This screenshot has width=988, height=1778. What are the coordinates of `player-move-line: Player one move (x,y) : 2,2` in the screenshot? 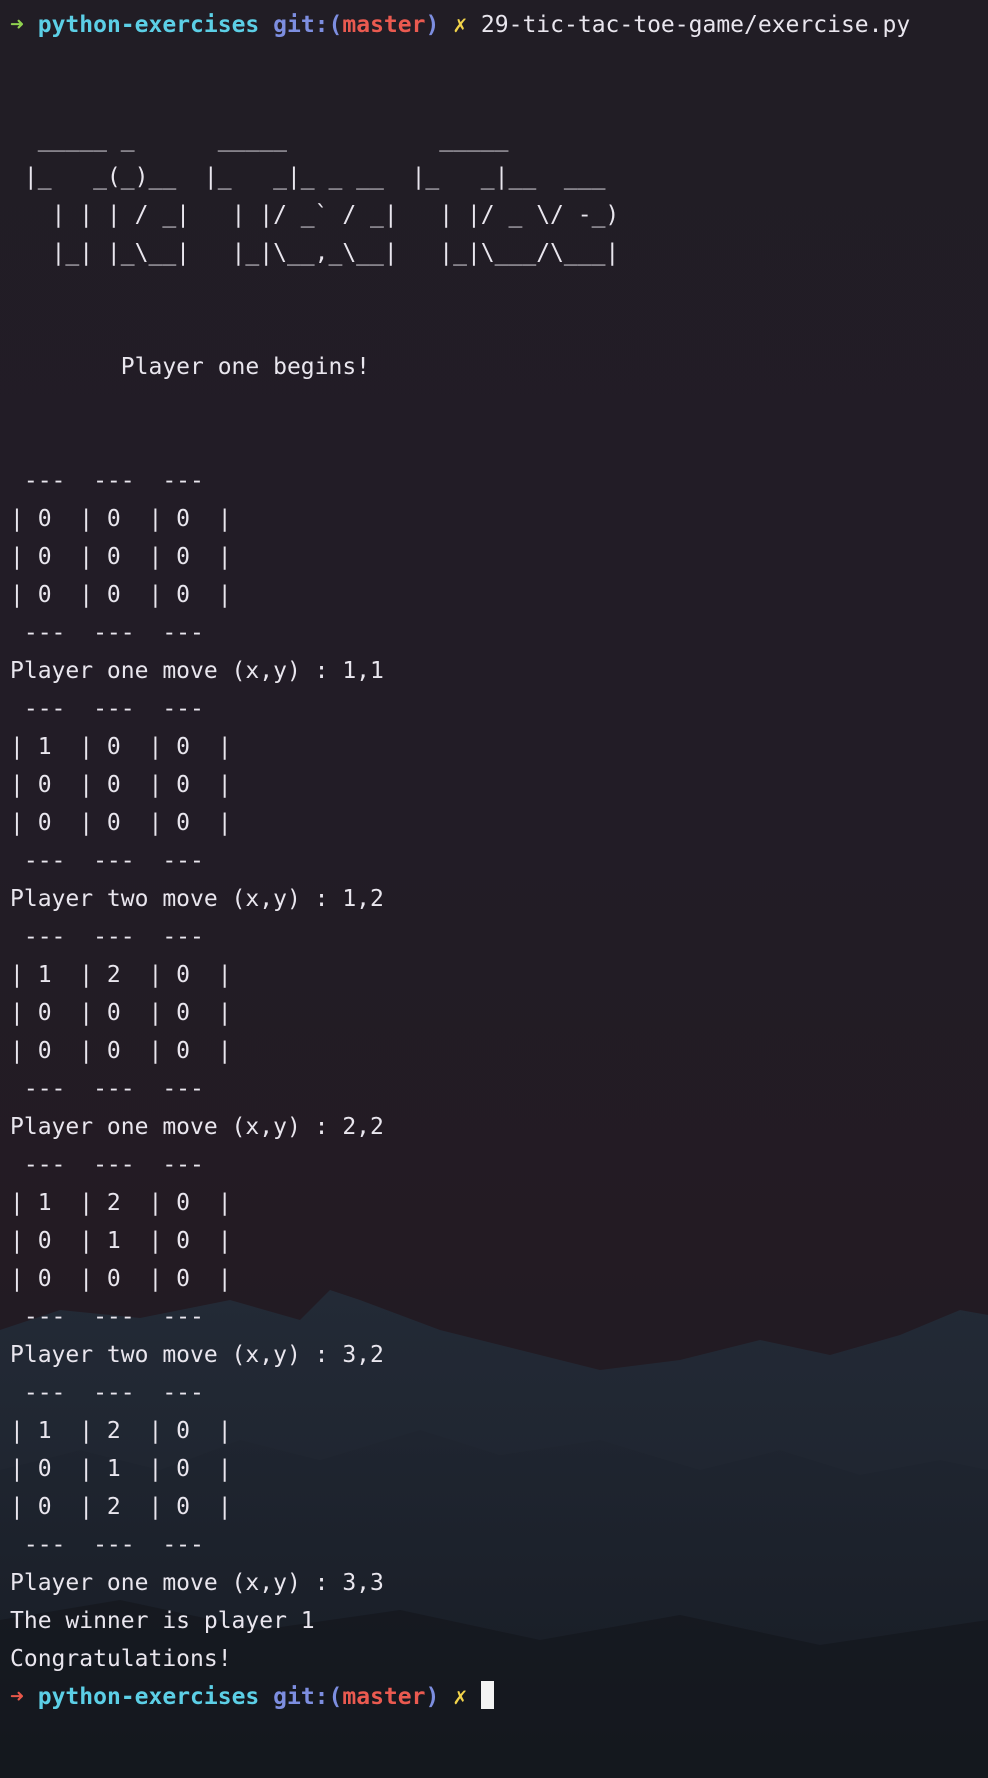 It's located at (197, 1127).